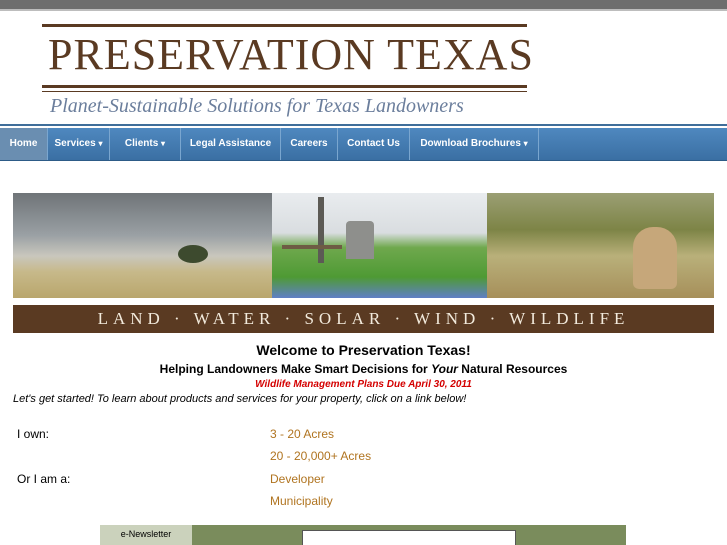 Image resolution: width=727 pixels, height=545 pixels. I want to click on link-3-20-acres: 3 - 20 Acres, so click(302, 434).